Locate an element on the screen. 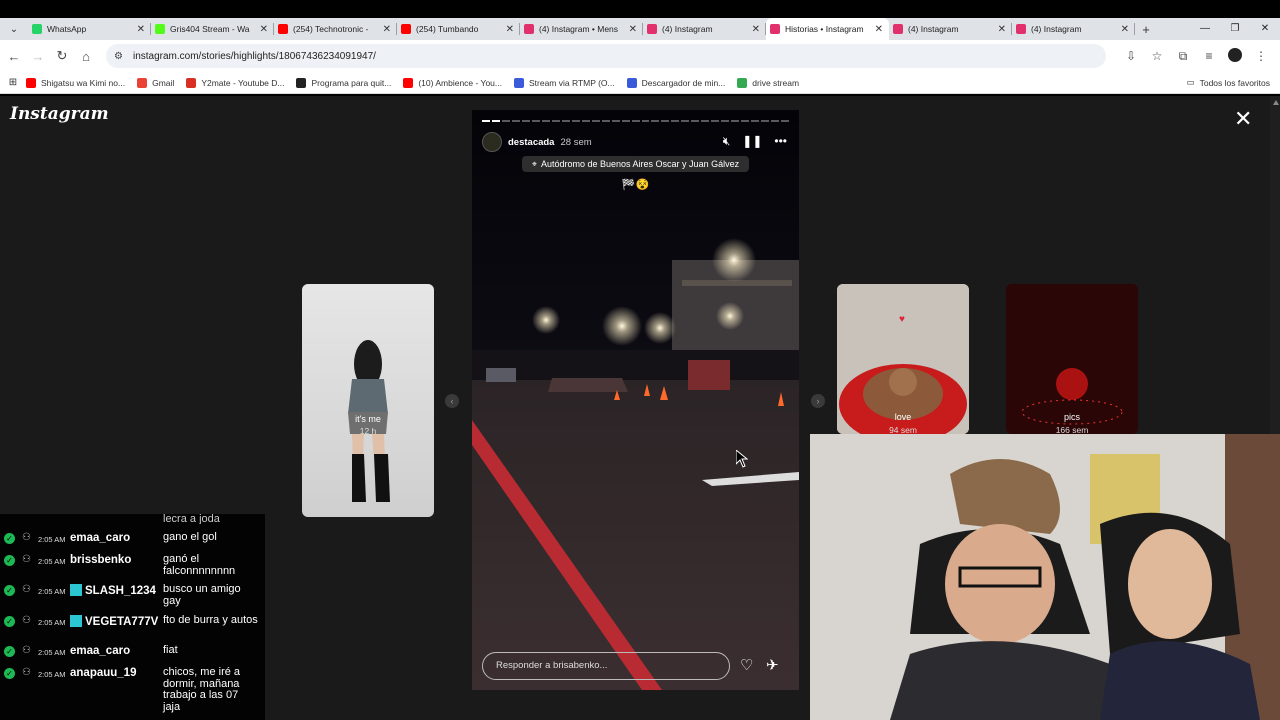  forward-button: → is located at coordinates (38, 56).